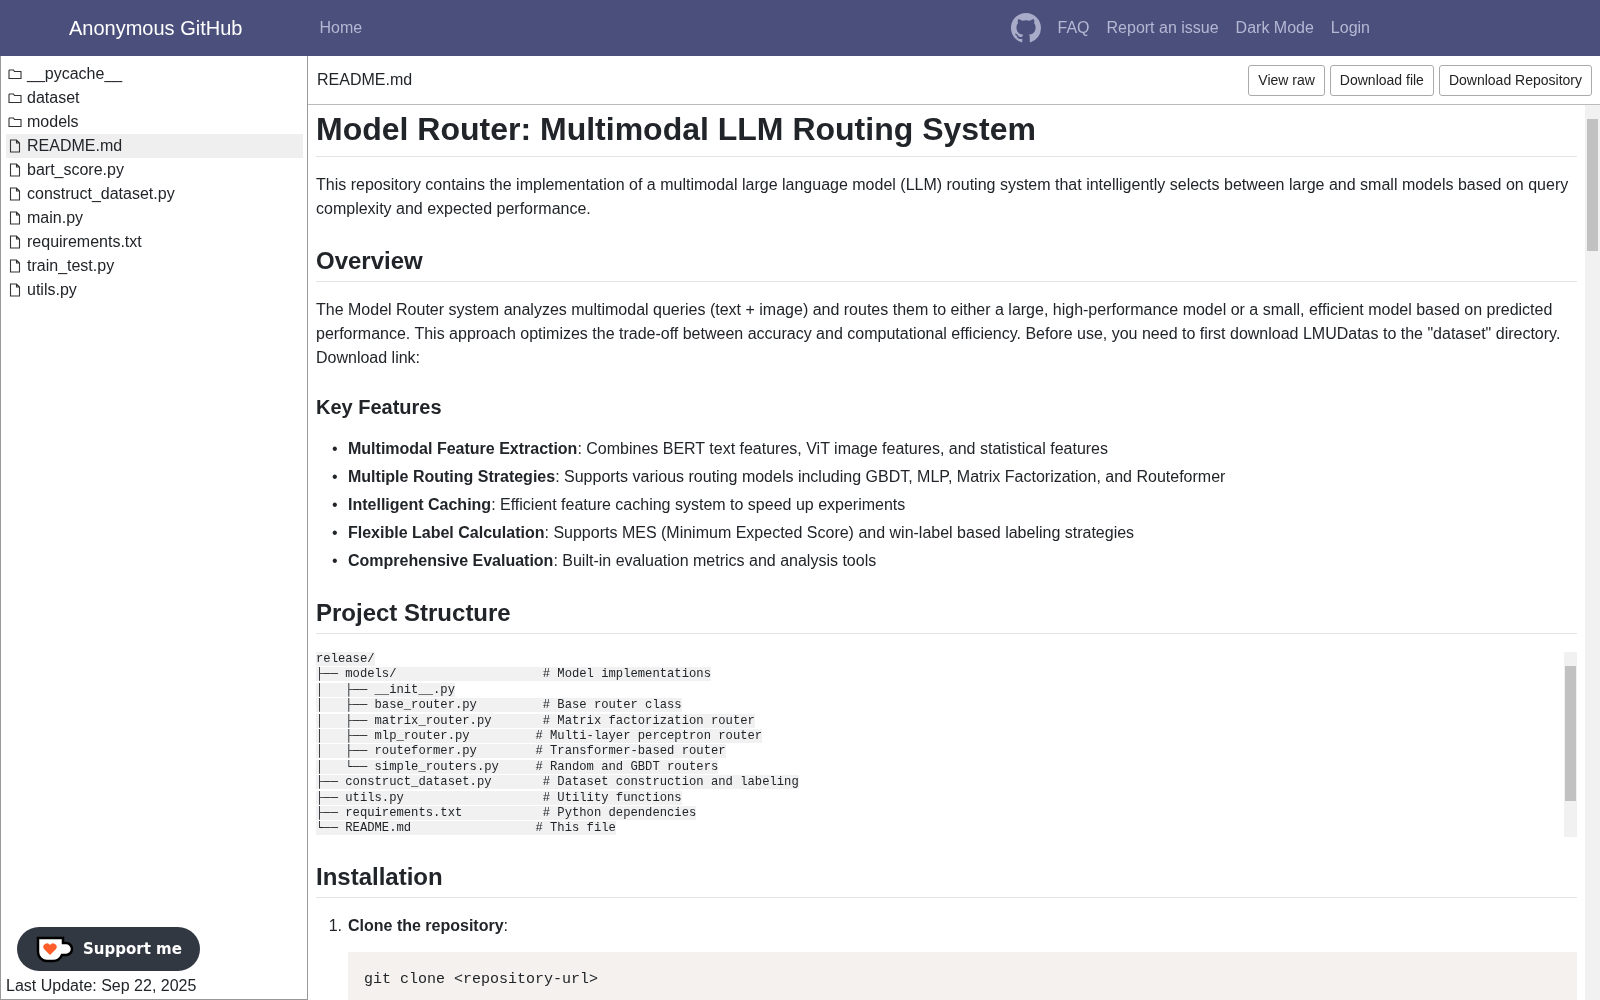 This screenshot has width=1600, height=1000. I want to click on subsection-heading: Key Features, so click(379, 407).